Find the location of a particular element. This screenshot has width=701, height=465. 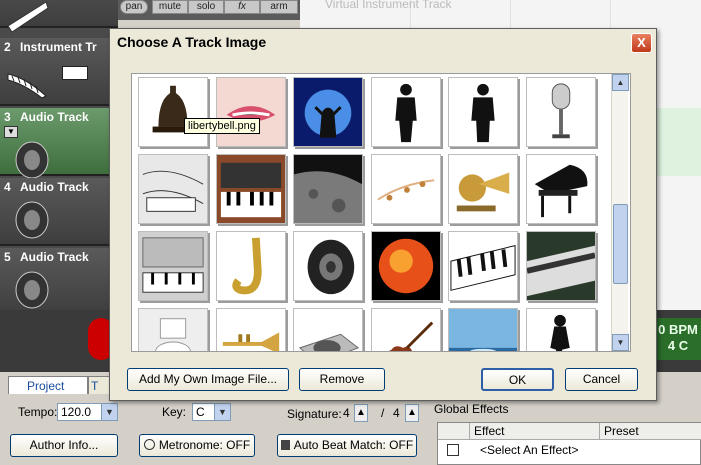

thumbnail-moon-surface is located at coordinates (328, 189).